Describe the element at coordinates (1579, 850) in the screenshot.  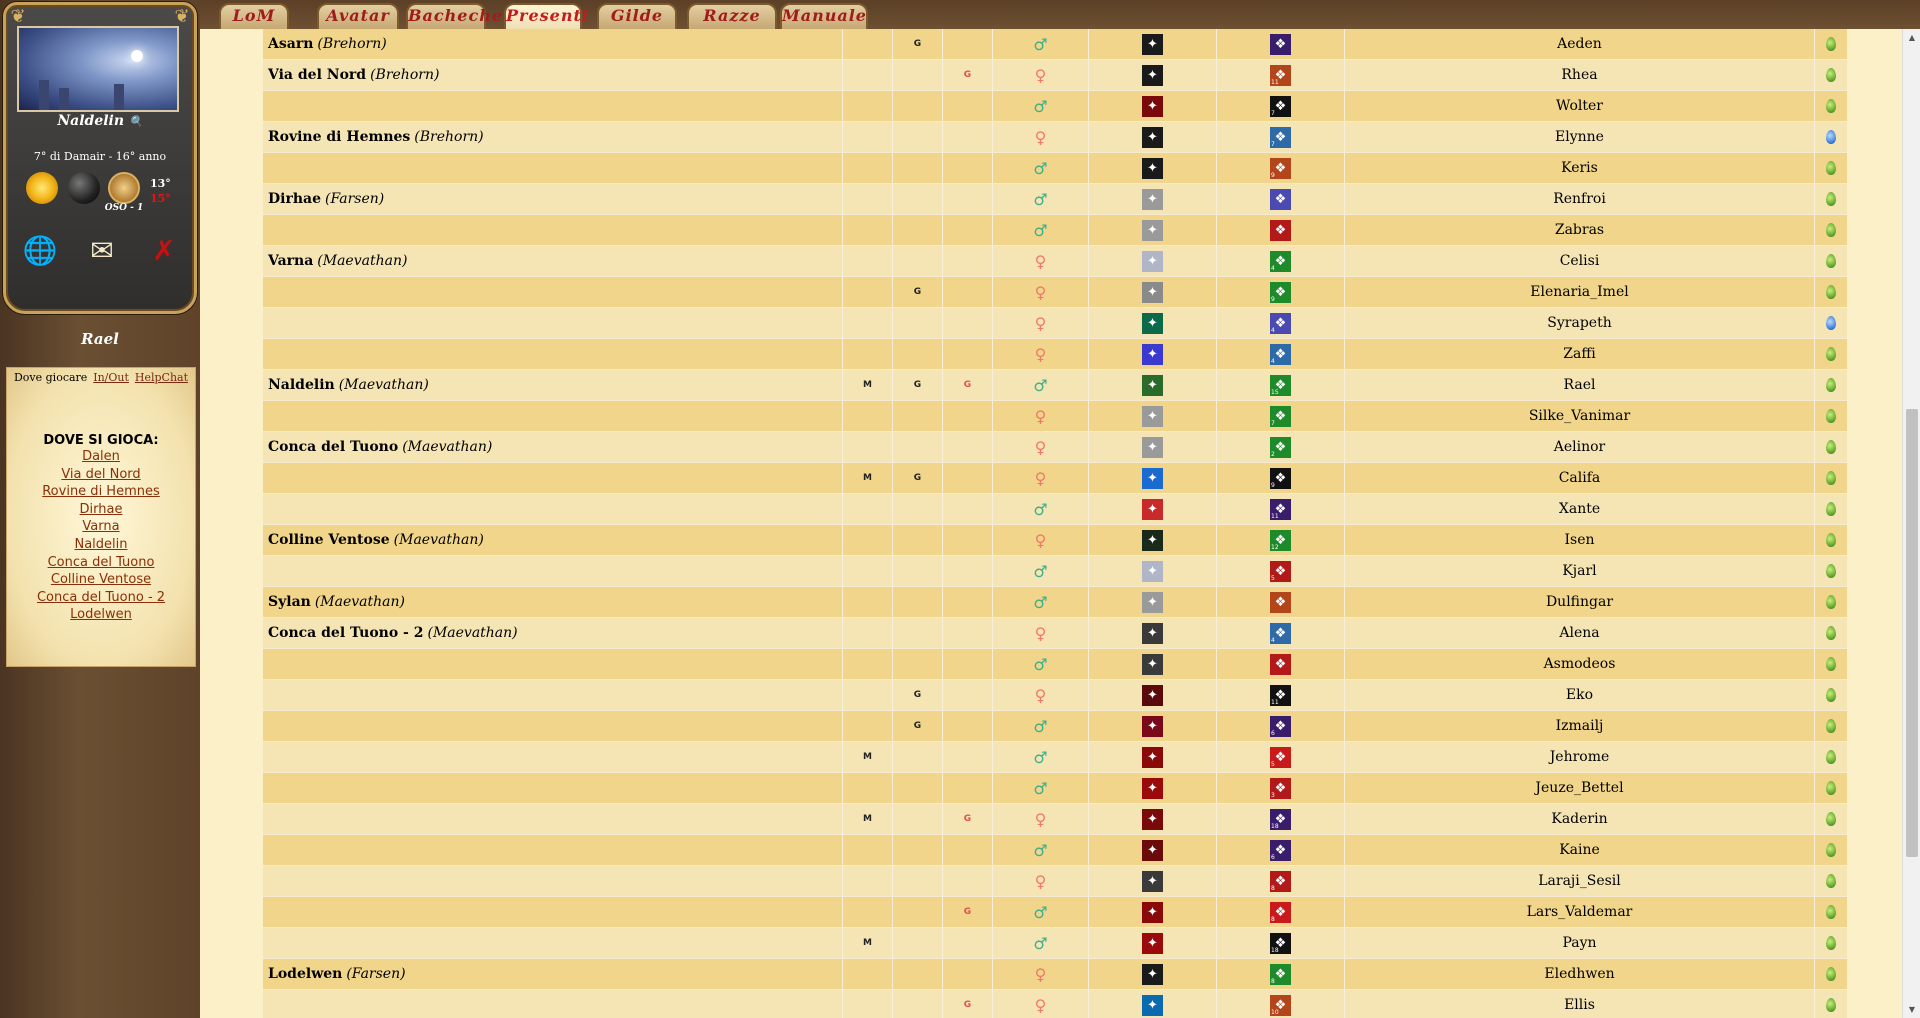
I see `character-link: Kaine` at that location.